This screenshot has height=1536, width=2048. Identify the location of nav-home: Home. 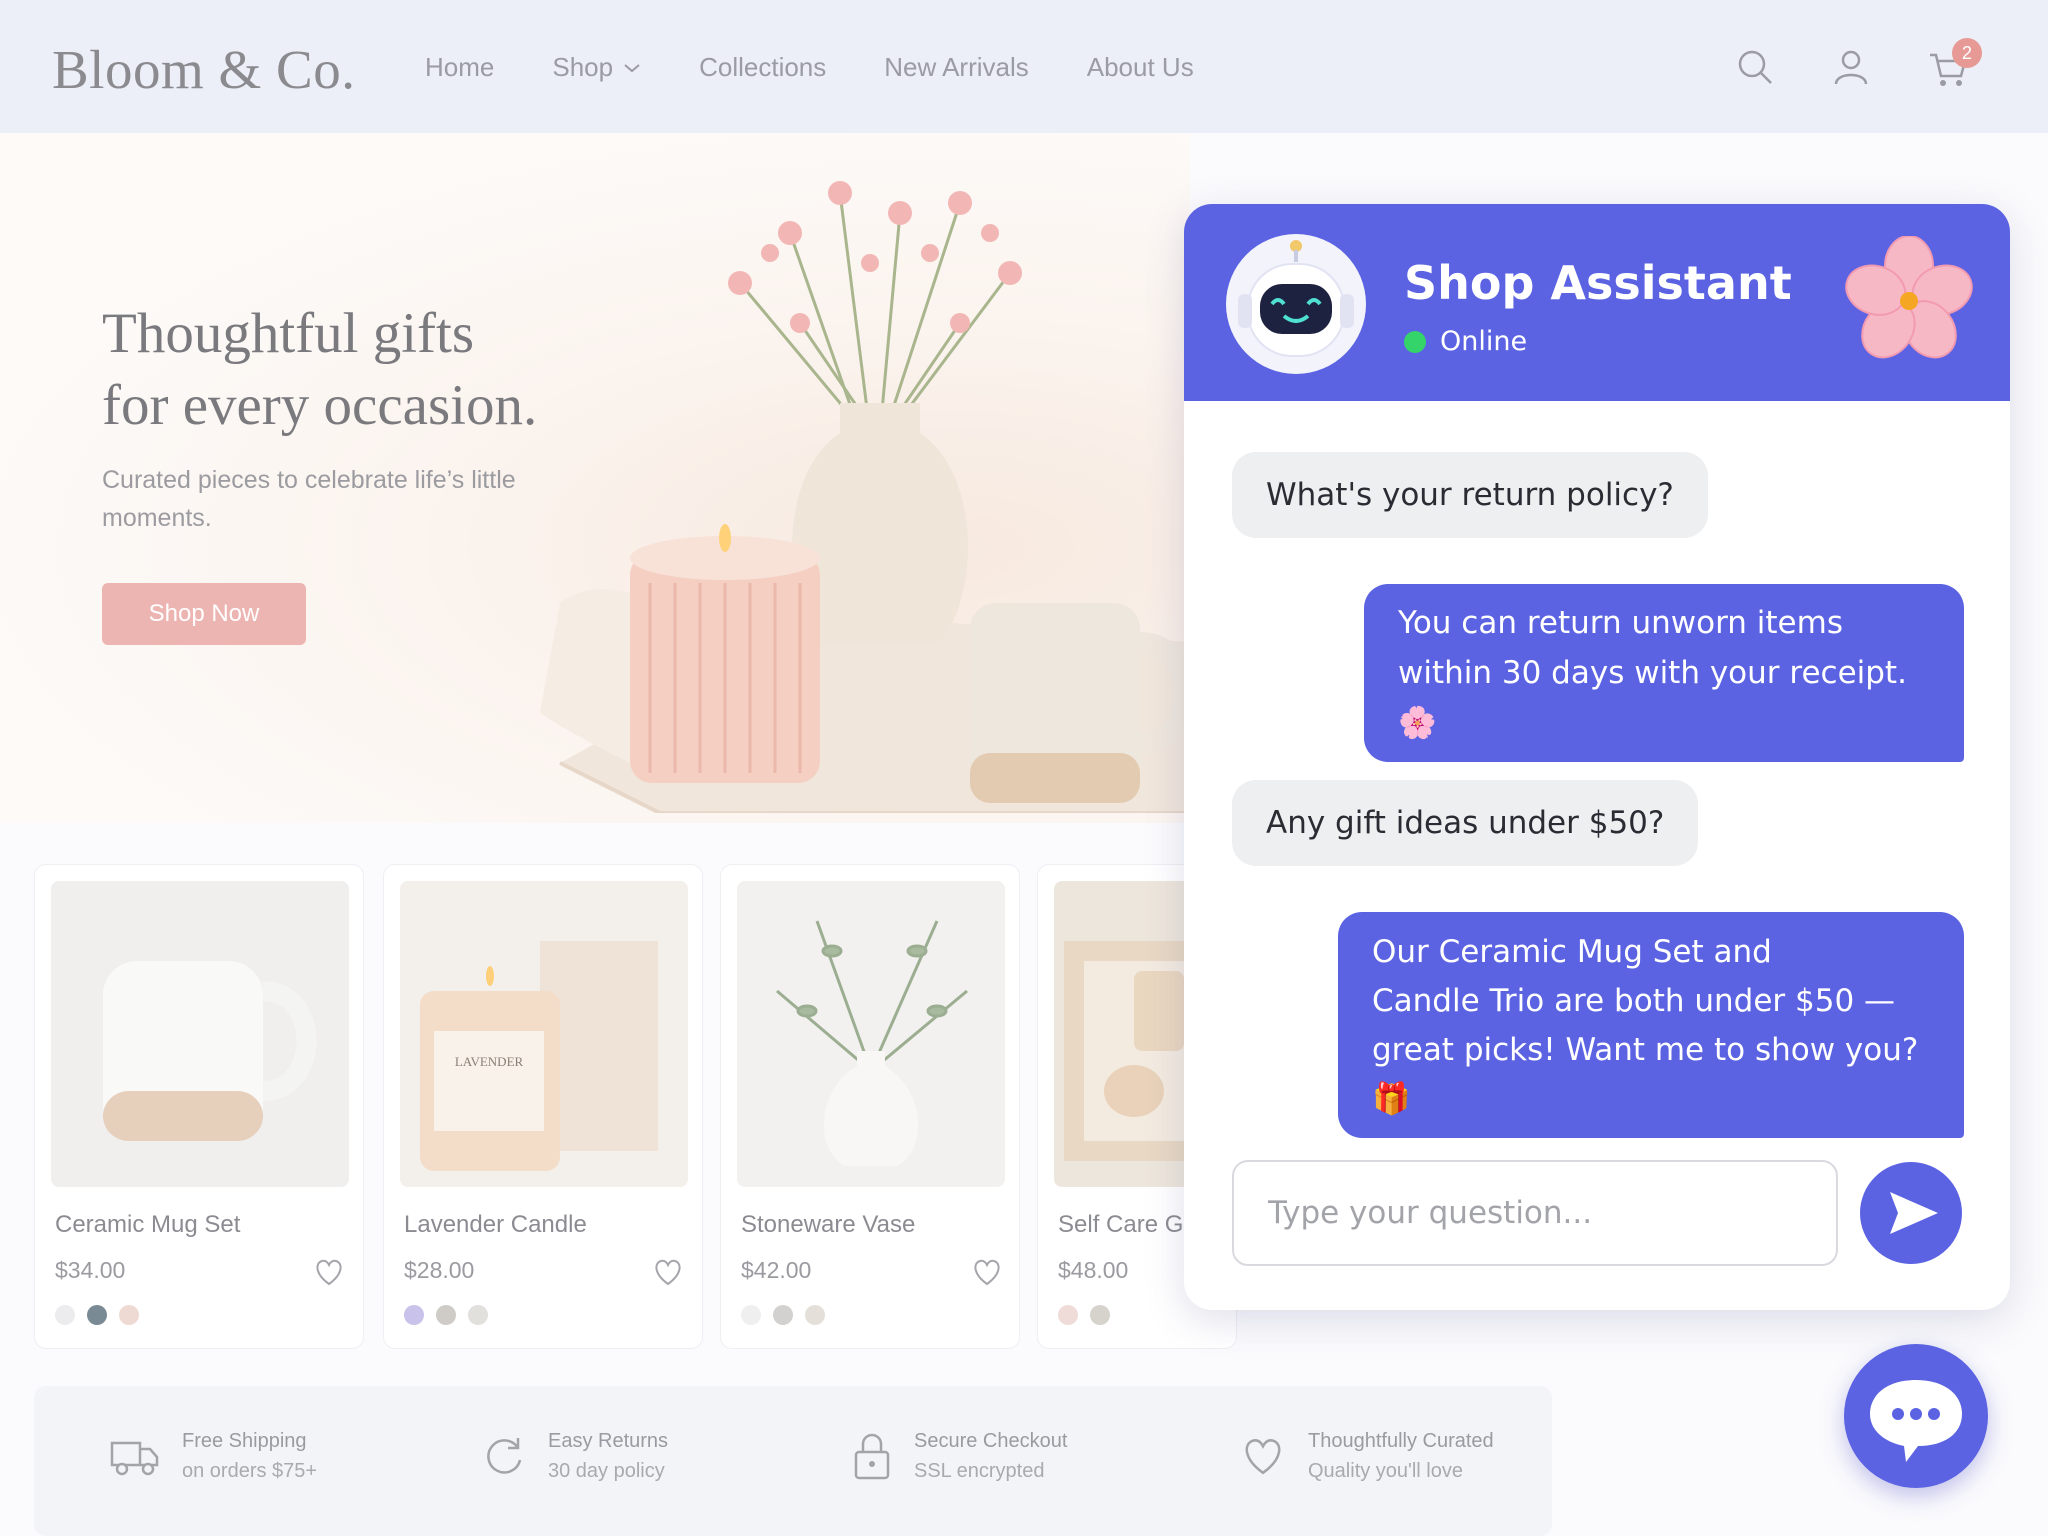
(459, 67).